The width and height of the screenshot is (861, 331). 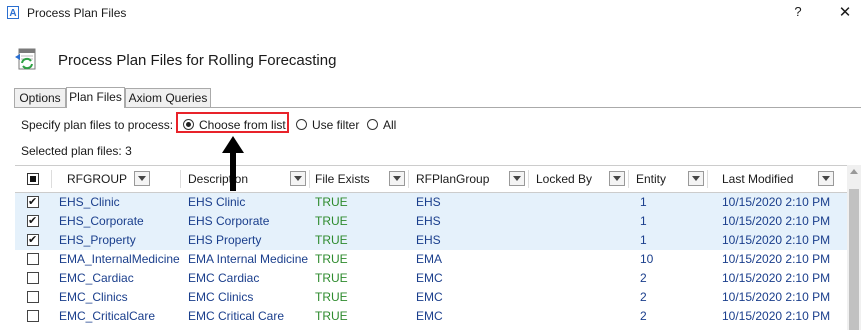 What do you see at coordinates (25, 59) in the screenshot?
I see `refresh-files-icon` at bounding box center [25, 59].